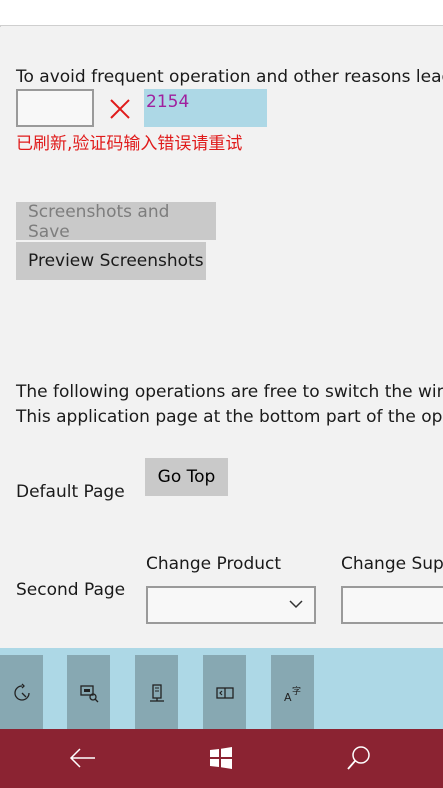  I want to click on chevron-down-icon, so click(296, 604).